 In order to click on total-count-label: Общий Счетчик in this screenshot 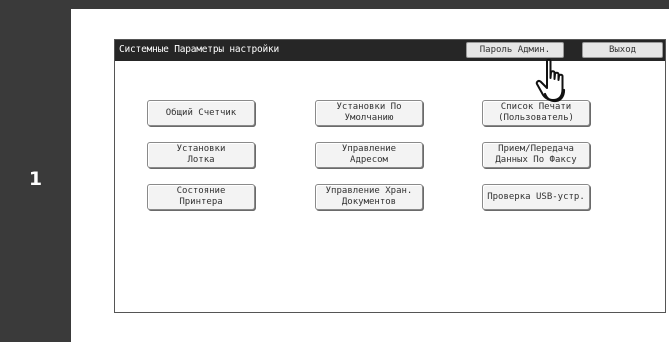, I will do `click(201, 112)`.